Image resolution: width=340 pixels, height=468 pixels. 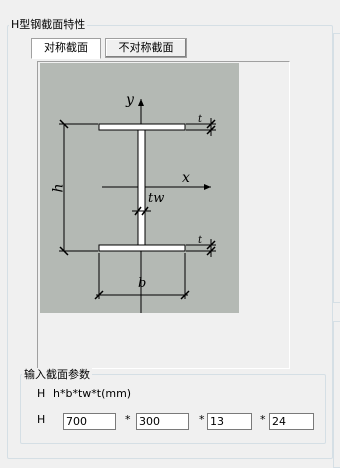 What do you see at coordinates (57, 374) in the screenshot?
I see `input-params-title: 输入截面参数` at bounding box center [57, 374].